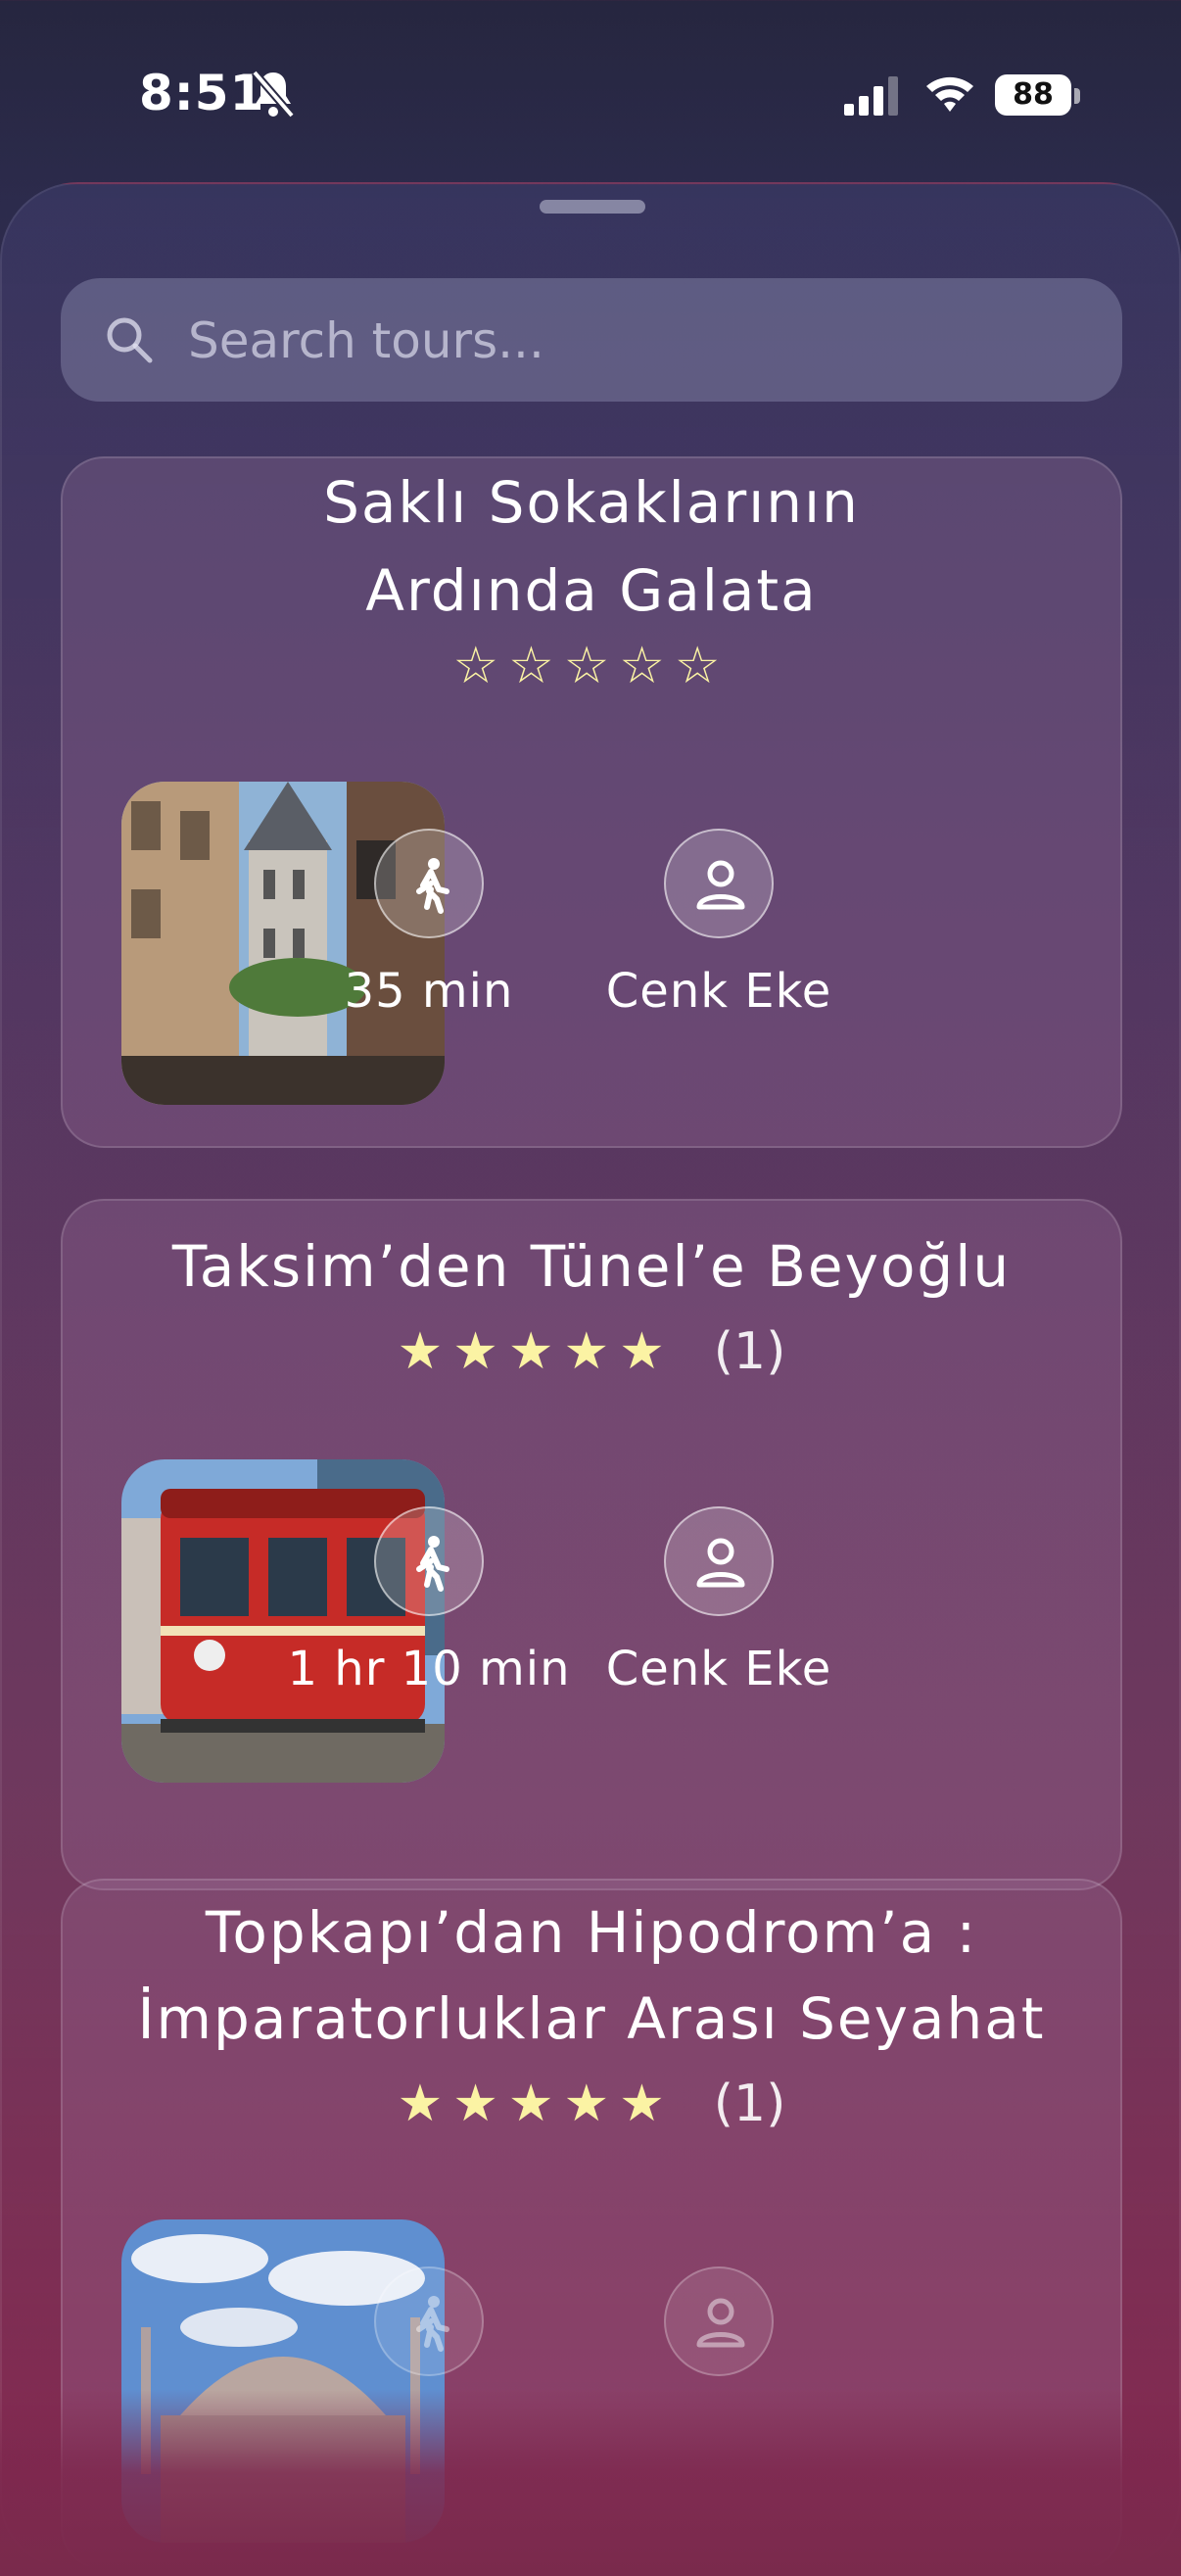 The width and height of the screenshot is (1181, 2576). Describe the element at coordinates (429, 1669) in the screenshot. I see `tour-duration: 1 hr 10 min` at that location.